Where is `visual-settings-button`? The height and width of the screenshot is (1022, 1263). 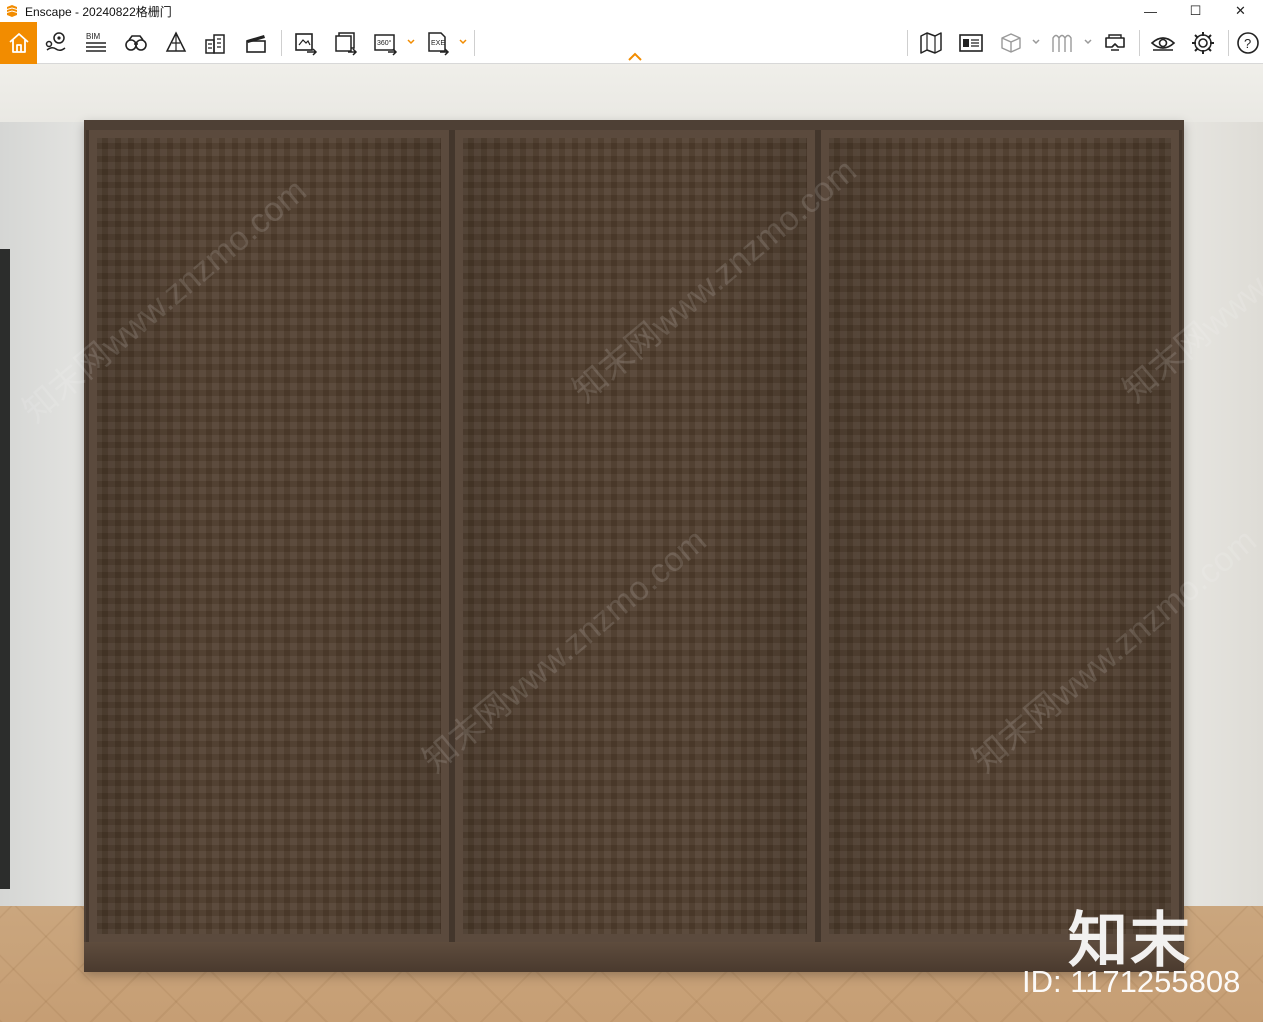 visual-settings-button is located at coordinates (971, 43).